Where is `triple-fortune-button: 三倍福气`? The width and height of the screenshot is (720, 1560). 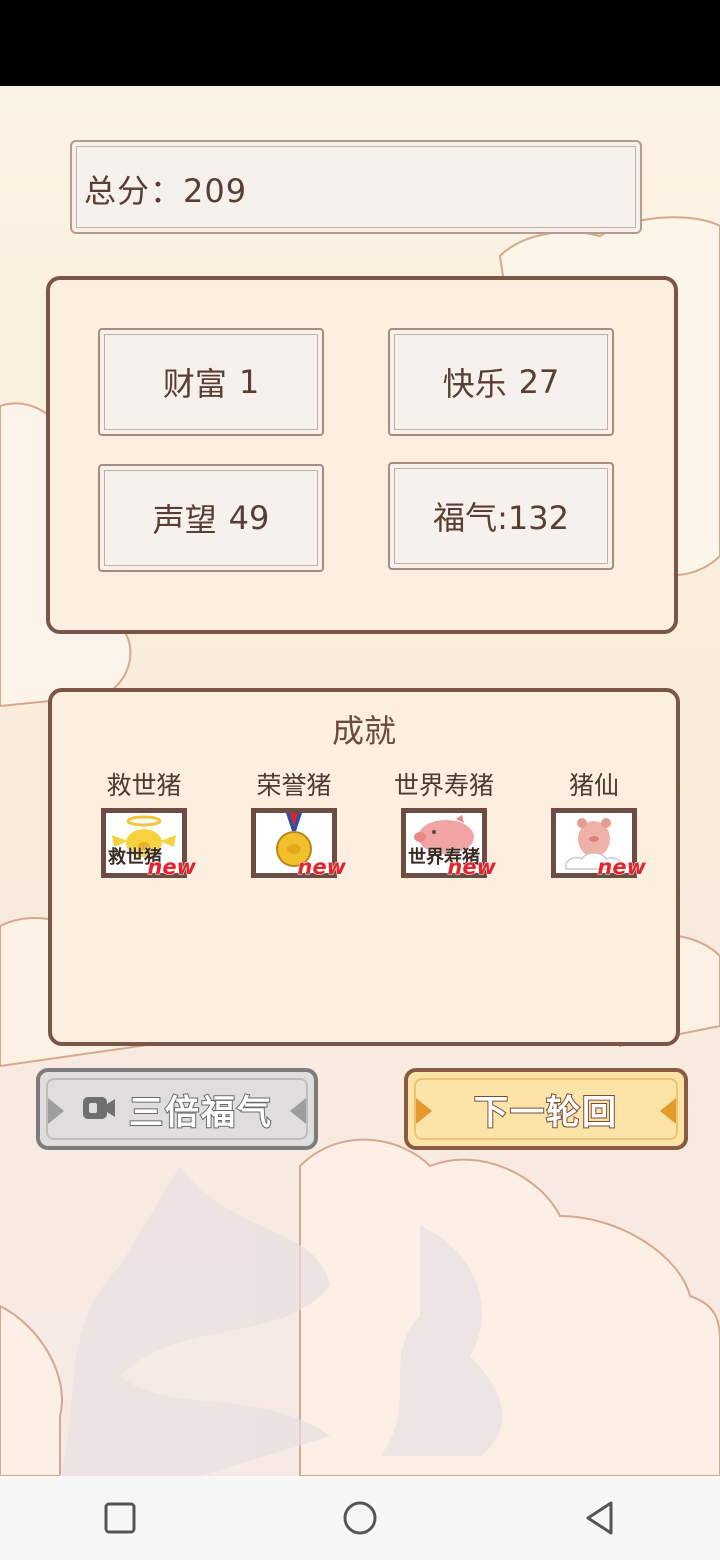 triple-fortune-button: 三倍福气 is located at coordinates (177, 1109).